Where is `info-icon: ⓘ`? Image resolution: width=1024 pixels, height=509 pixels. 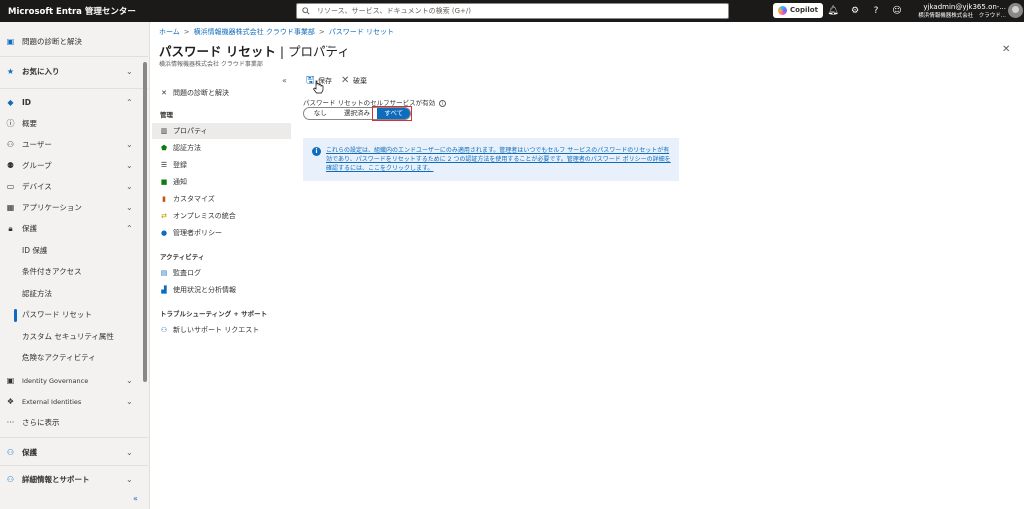 info-icon: ⓘ is located at coordinates (10, 123).